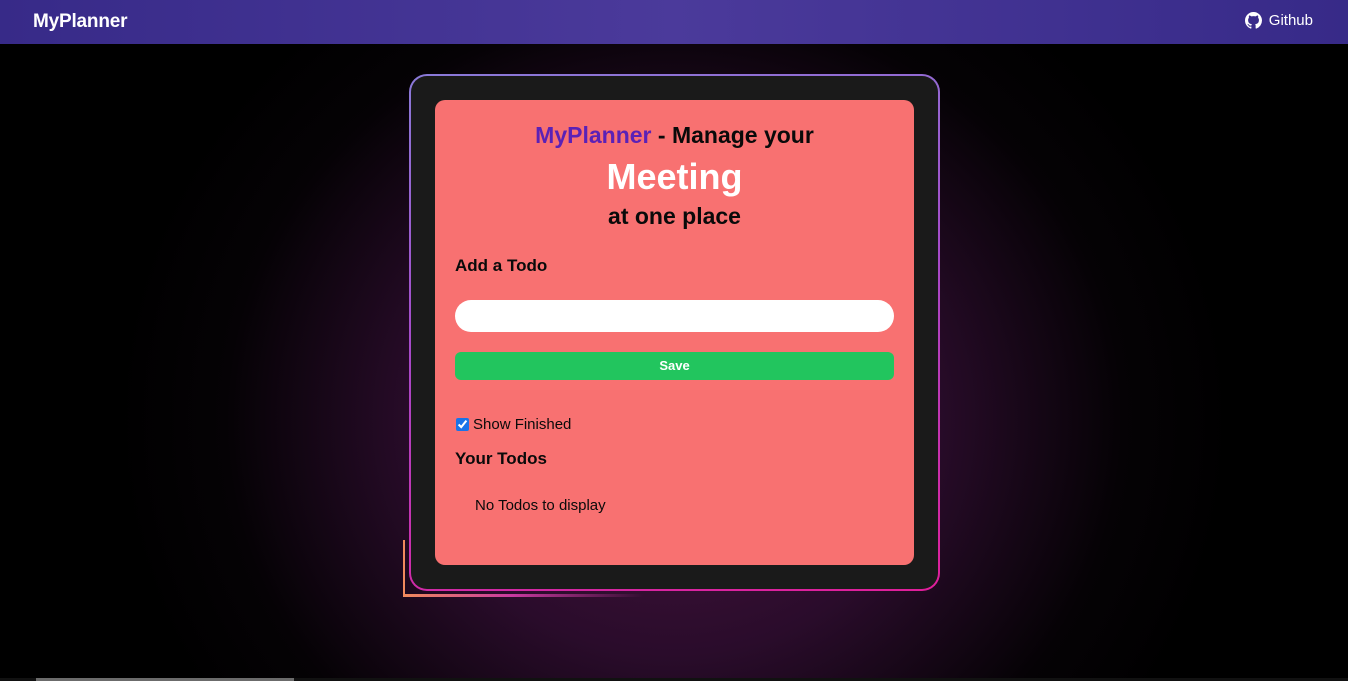 Image resolution: width=1348 pixels, height=681 pixels. I want to click on github-label: Github, so click(1290, 20).